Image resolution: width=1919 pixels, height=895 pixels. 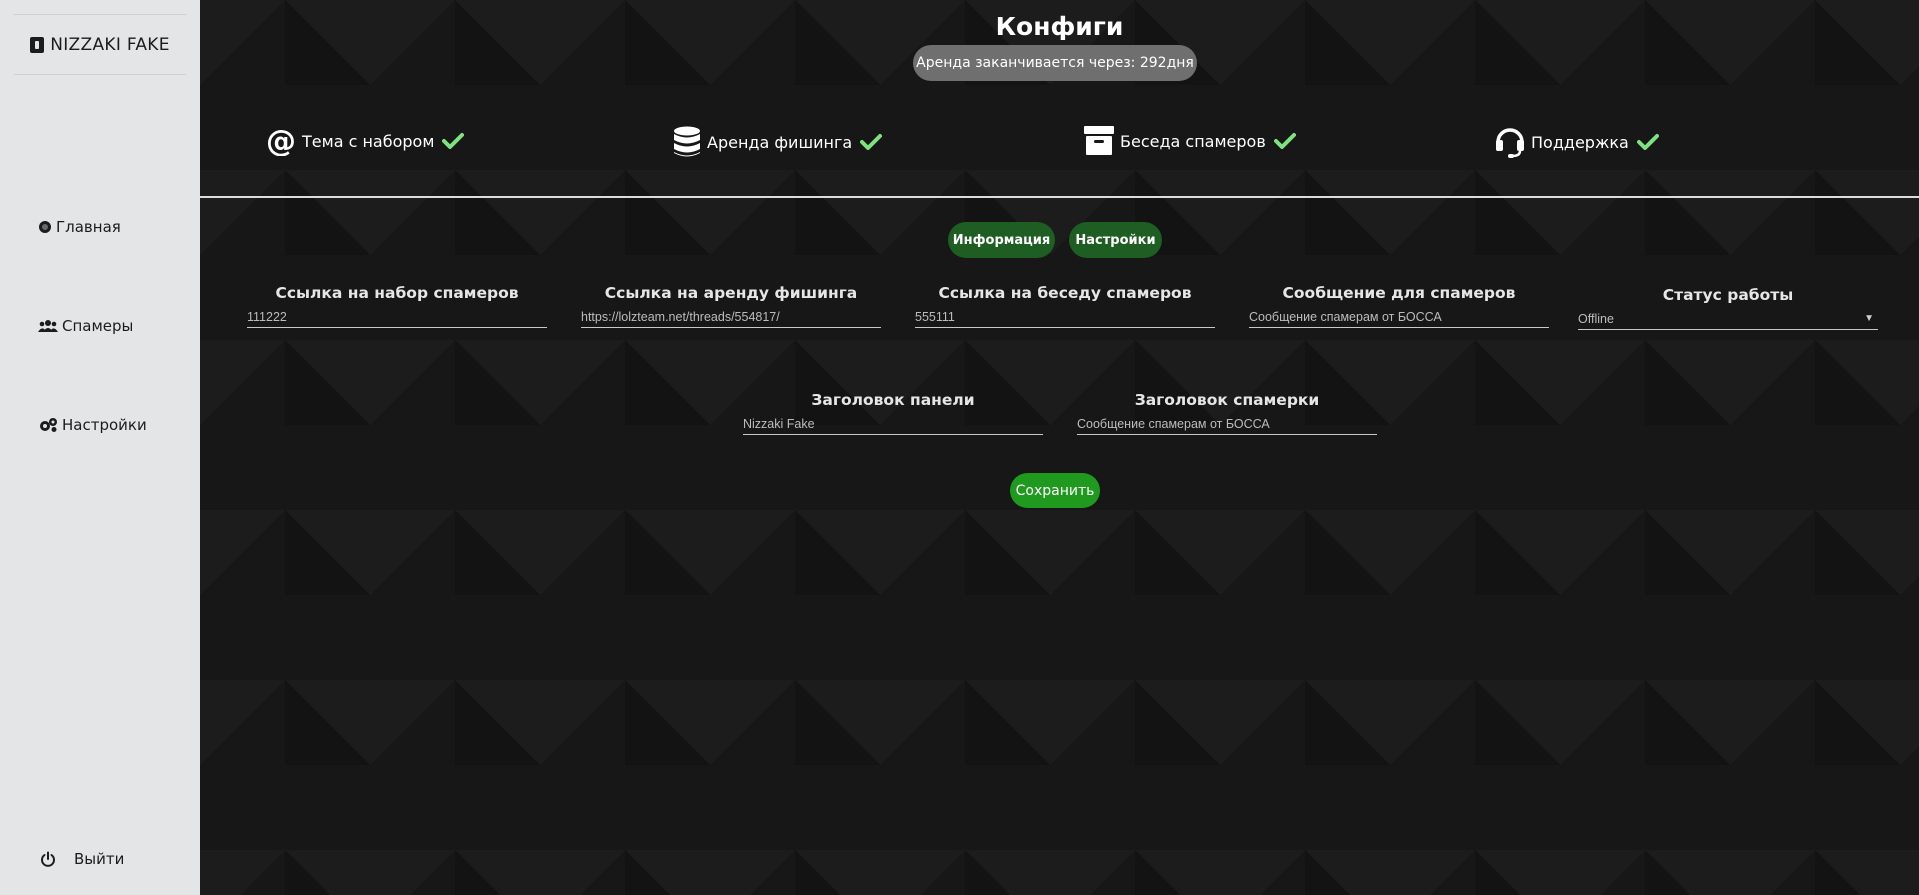 What do you see at coordinates (1510, 143) in the screenshot?
I see `headset-icon` at bounding box center [1510, 143].